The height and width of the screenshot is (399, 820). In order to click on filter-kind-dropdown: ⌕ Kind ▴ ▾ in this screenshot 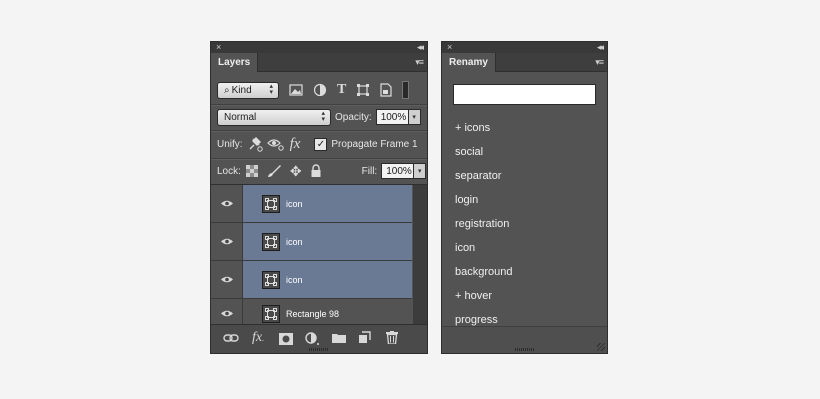, I will do `click(248, 90)`.